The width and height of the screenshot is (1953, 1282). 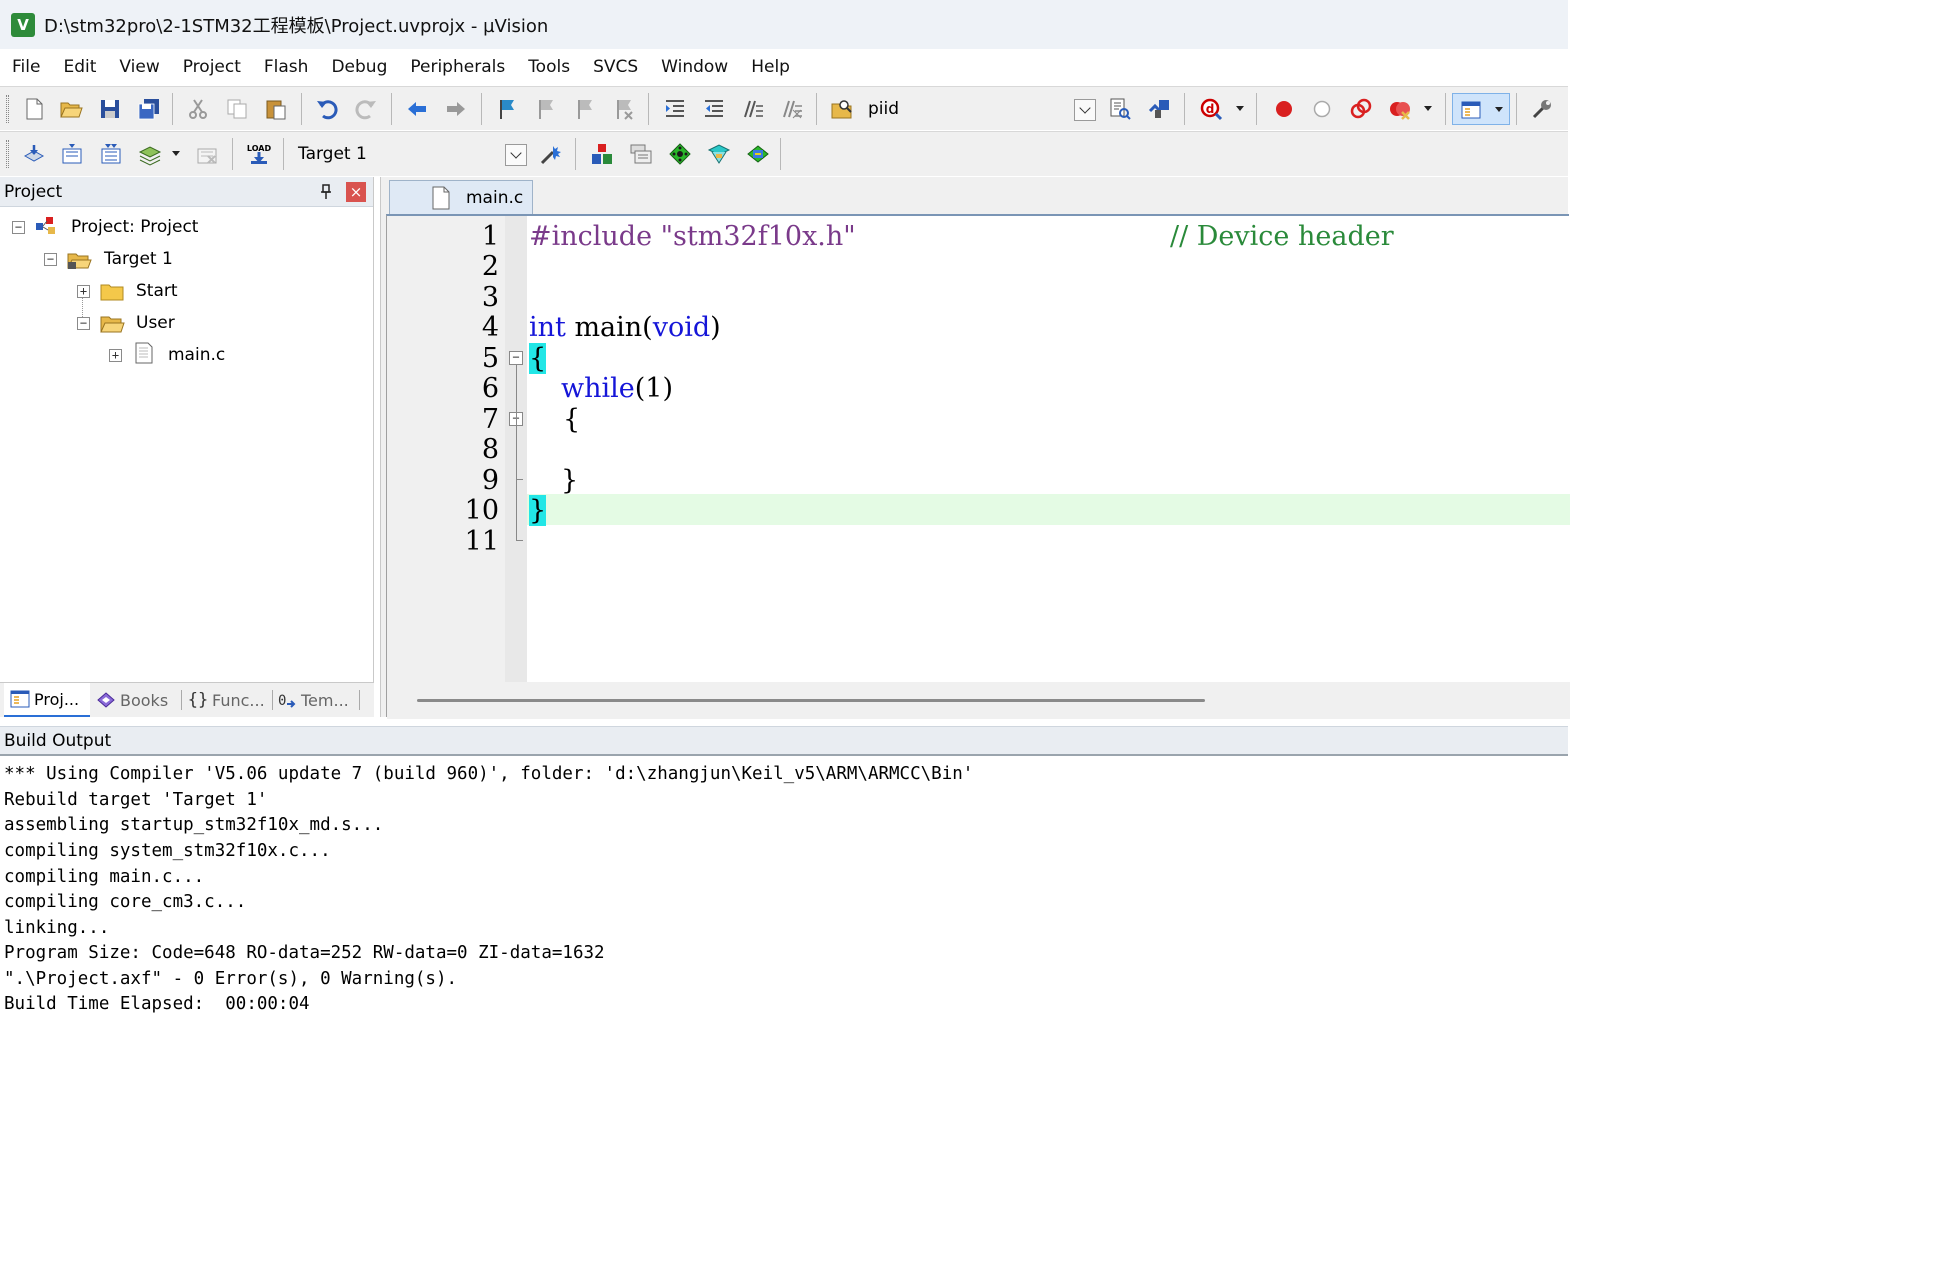 What do you see at coordinates (617, 388) in the screenshot?
I see `code-line-6: while(1)` at bounding box center [617, 388].